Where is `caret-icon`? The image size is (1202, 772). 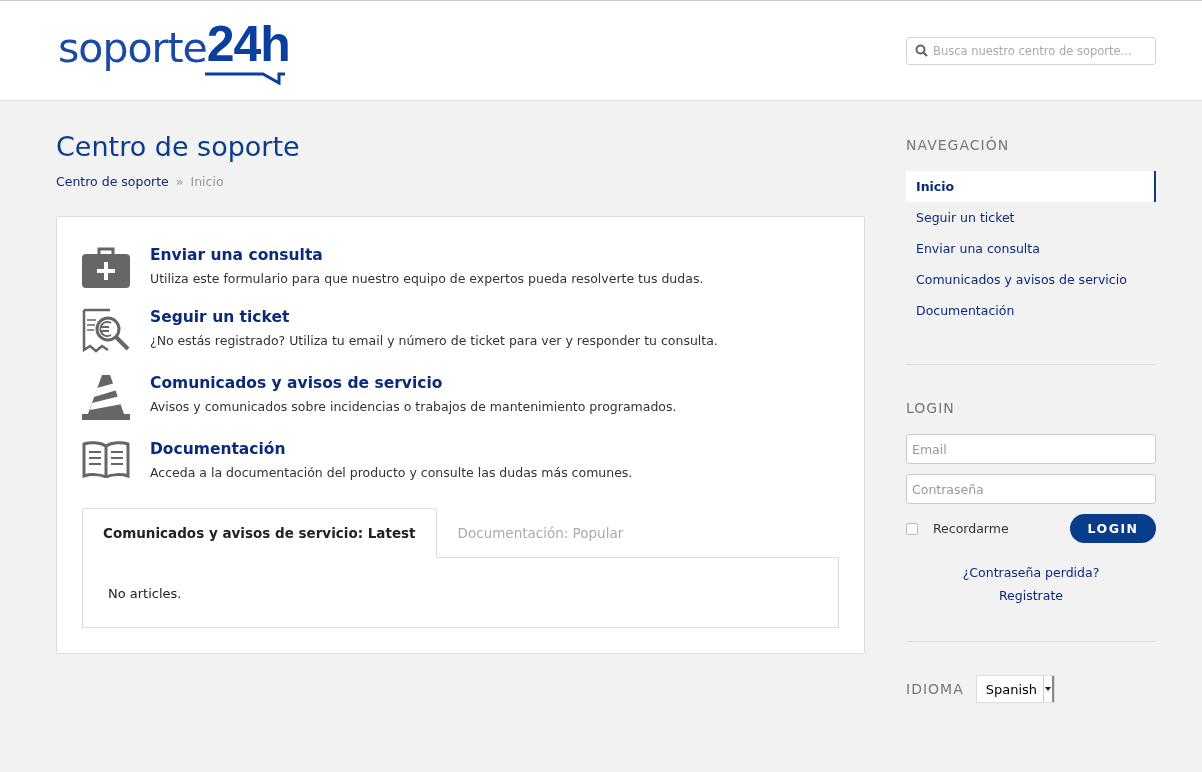 caret-icon is located at coordinates (1048, 689).